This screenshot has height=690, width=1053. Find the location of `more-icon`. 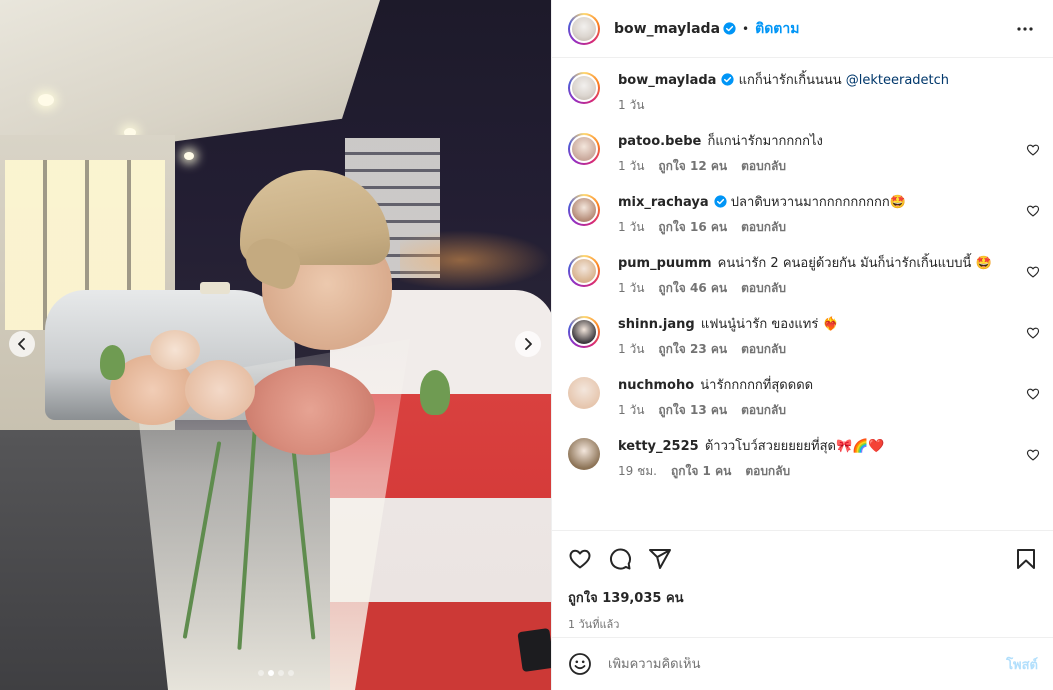

more-icon is located at coordinates (1025, 28).